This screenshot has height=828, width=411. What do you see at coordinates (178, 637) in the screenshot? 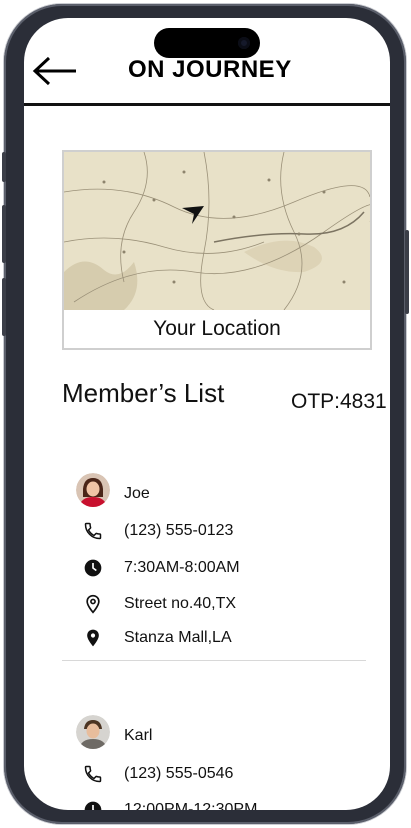
I see `member-destination: Stanza Mall,LA` at bounding box center [178, 637].